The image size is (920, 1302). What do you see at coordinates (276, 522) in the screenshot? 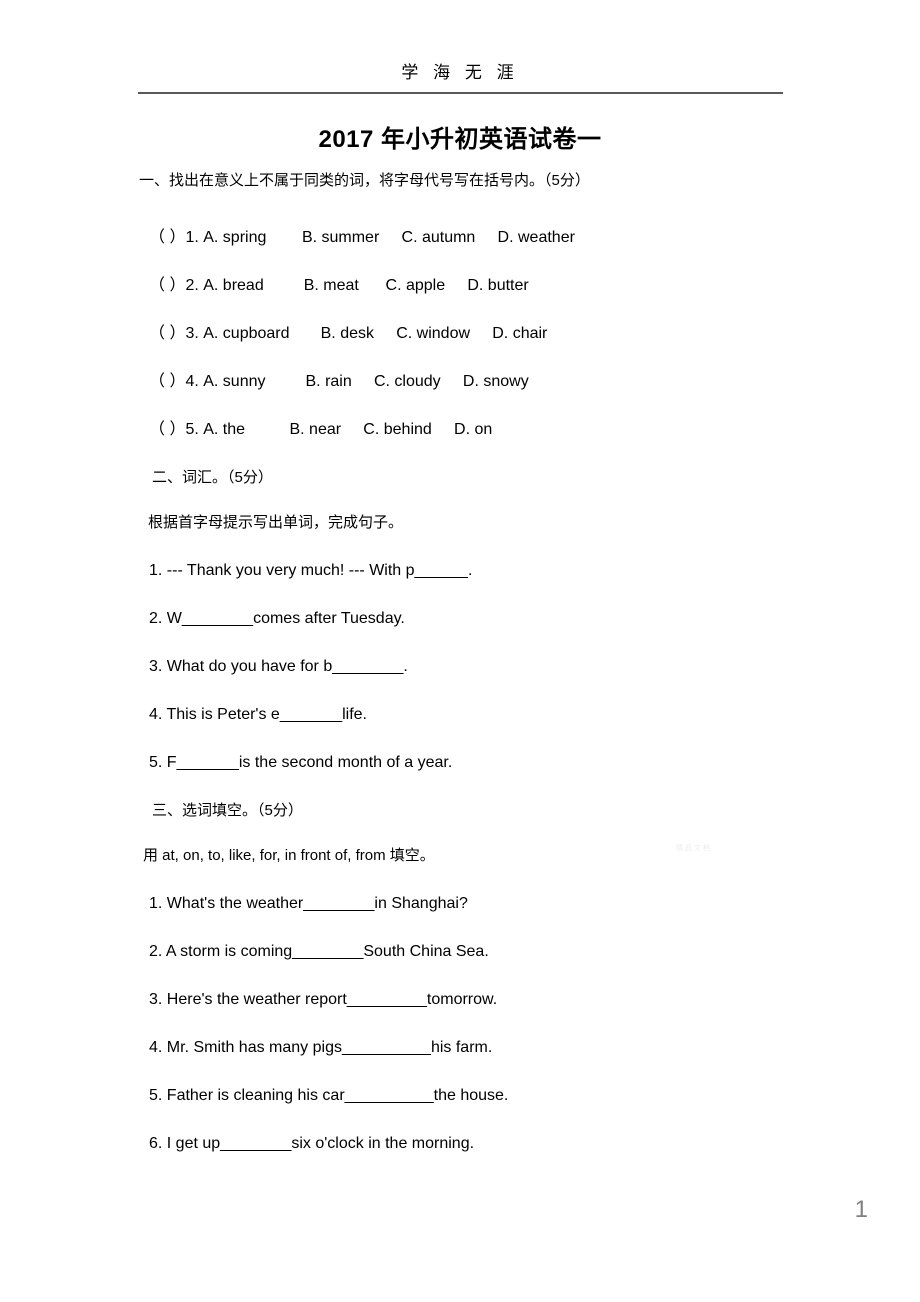
I see `section-instruction-2: 根据首字母提示写出单词，完成句子。` at bounding box center [276, 522].